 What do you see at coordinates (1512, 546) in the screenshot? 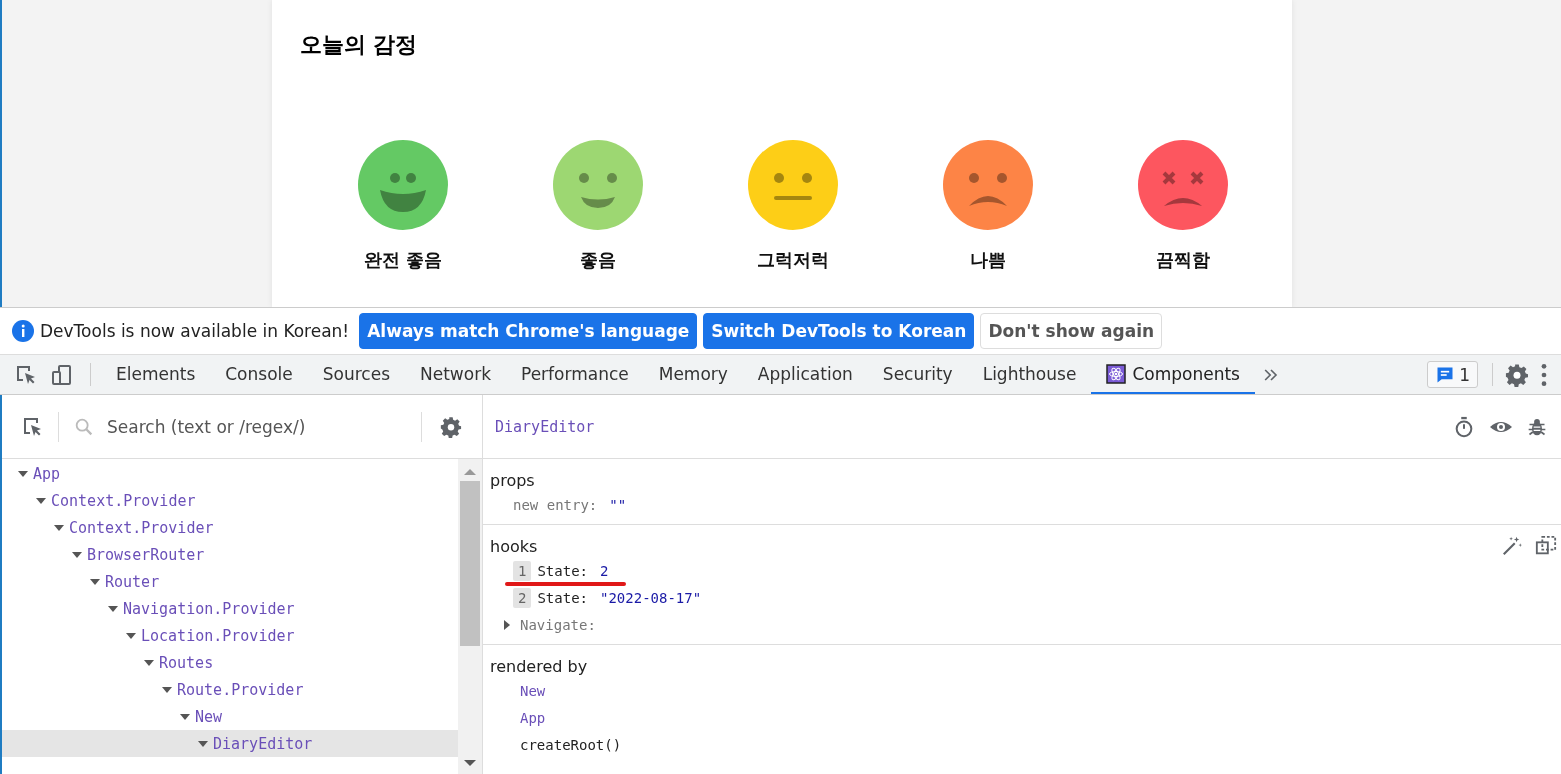
I see `magic-wand-icon` at bounding box center [1512, 546].